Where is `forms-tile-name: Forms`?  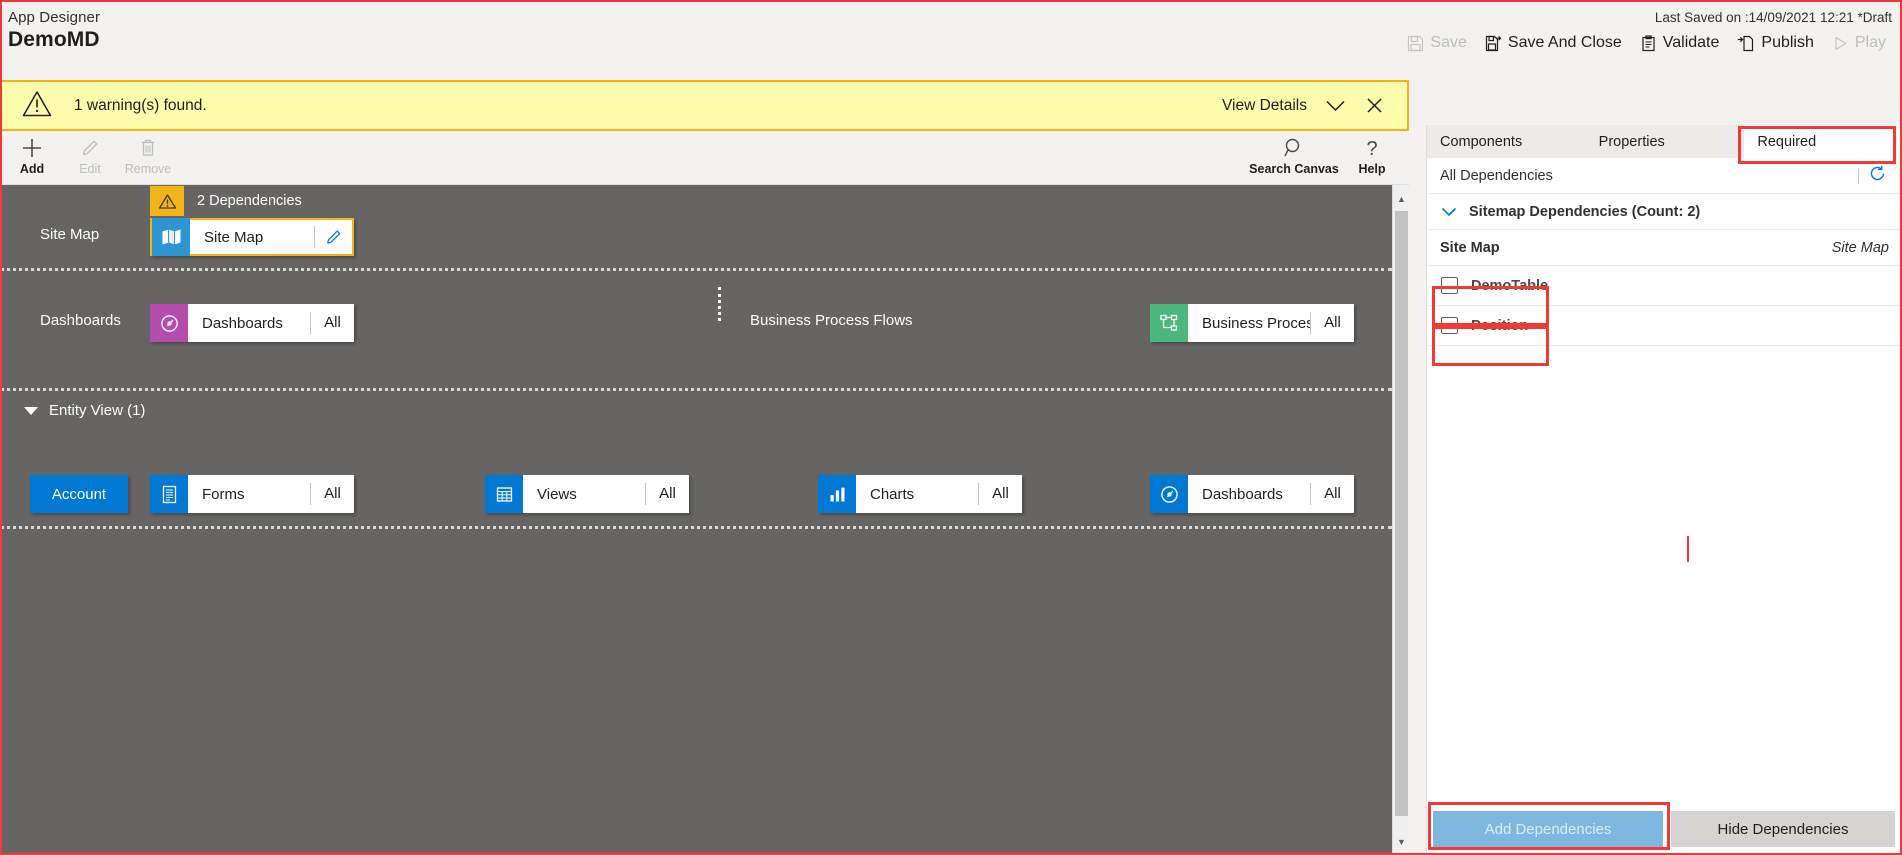 forms-tile-name: Forms is located at coordinates (223, 494).